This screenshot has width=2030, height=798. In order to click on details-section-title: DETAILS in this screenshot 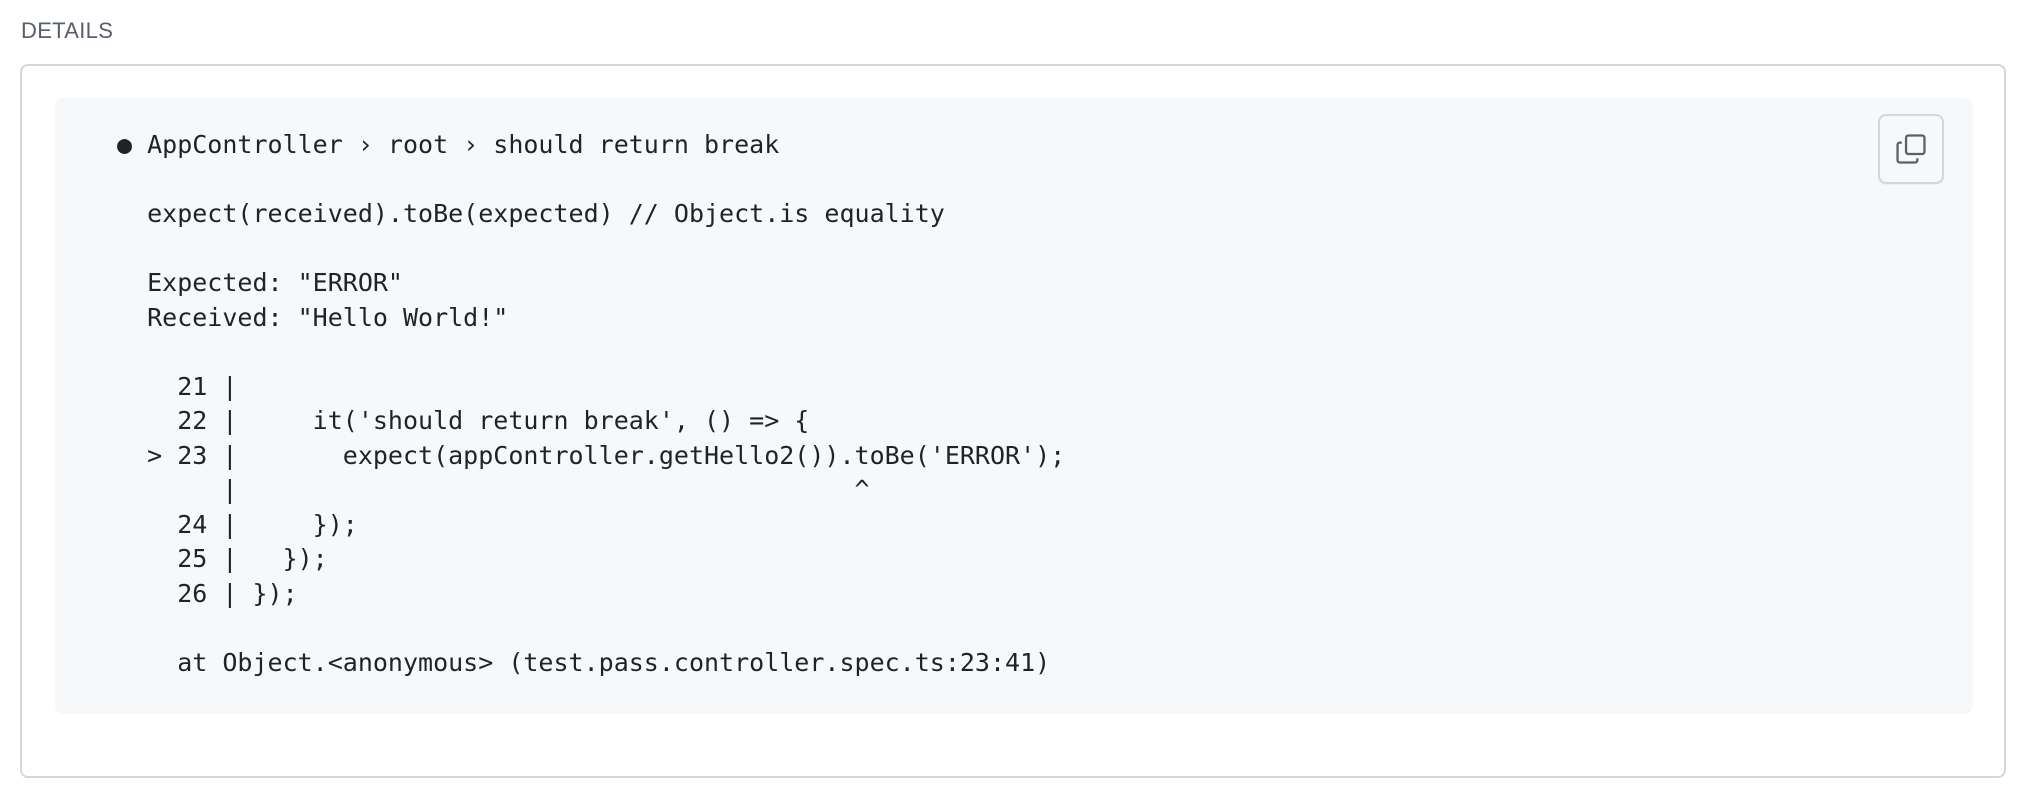, I will do `click(67, 30)`.